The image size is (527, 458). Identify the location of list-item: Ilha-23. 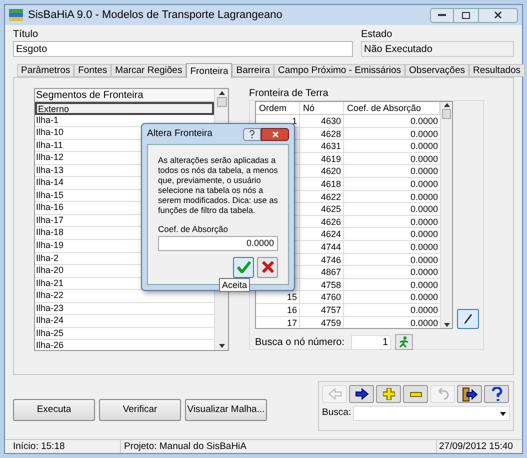
(124, 309).